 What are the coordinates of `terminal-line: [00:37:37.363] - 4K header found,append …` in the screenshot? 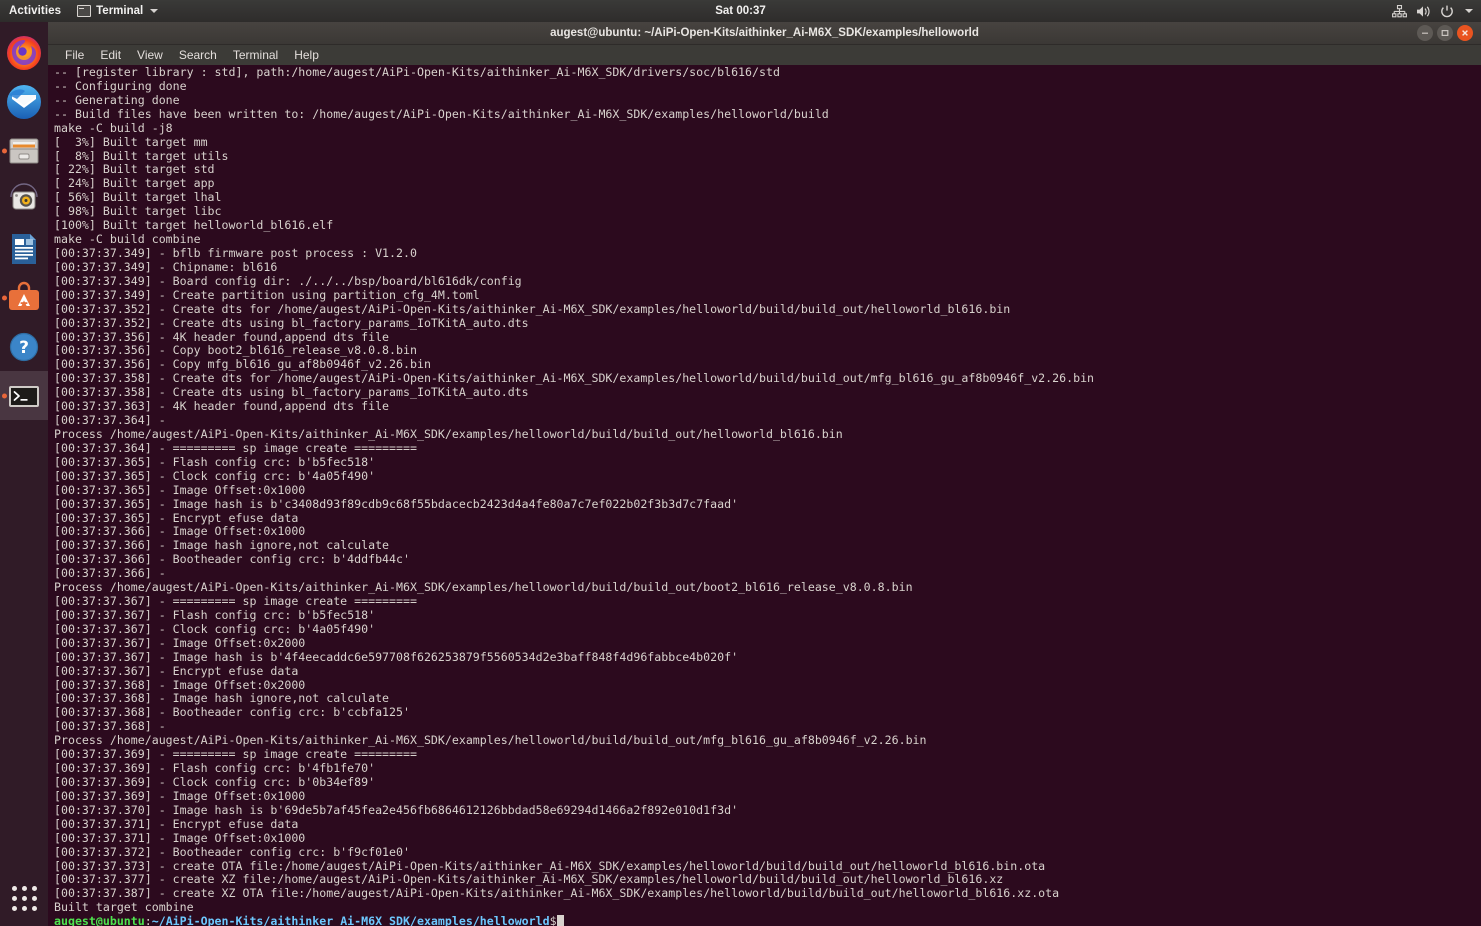 It's located at (222, 406).